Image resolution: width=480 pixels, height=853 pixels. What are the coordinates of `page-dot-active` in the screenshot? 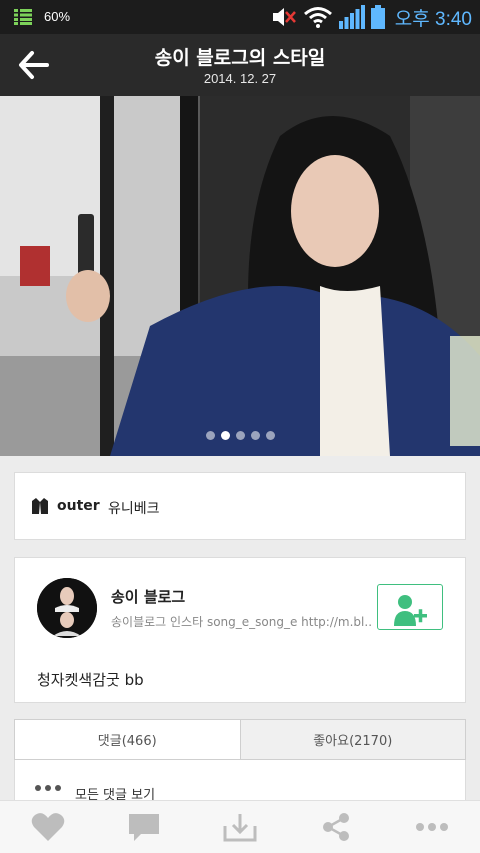 It's located at (225, 435).